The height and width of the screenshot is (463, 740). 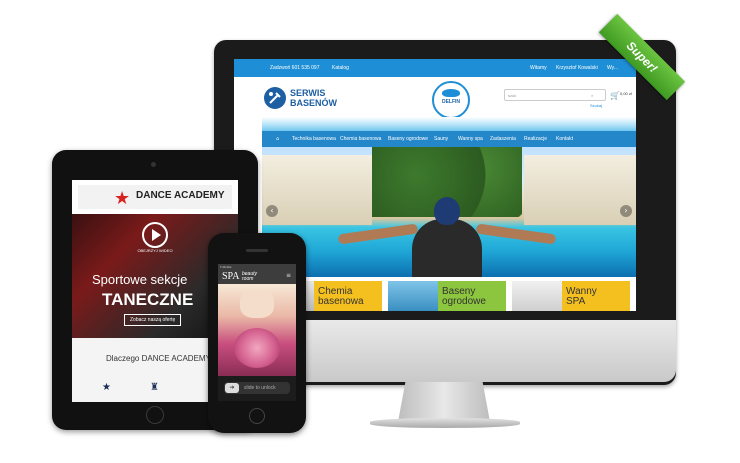 What do you see at coordinates (275, 98) in the screenshot?
I see `wrench-icon` at bounding box center [275, 98].